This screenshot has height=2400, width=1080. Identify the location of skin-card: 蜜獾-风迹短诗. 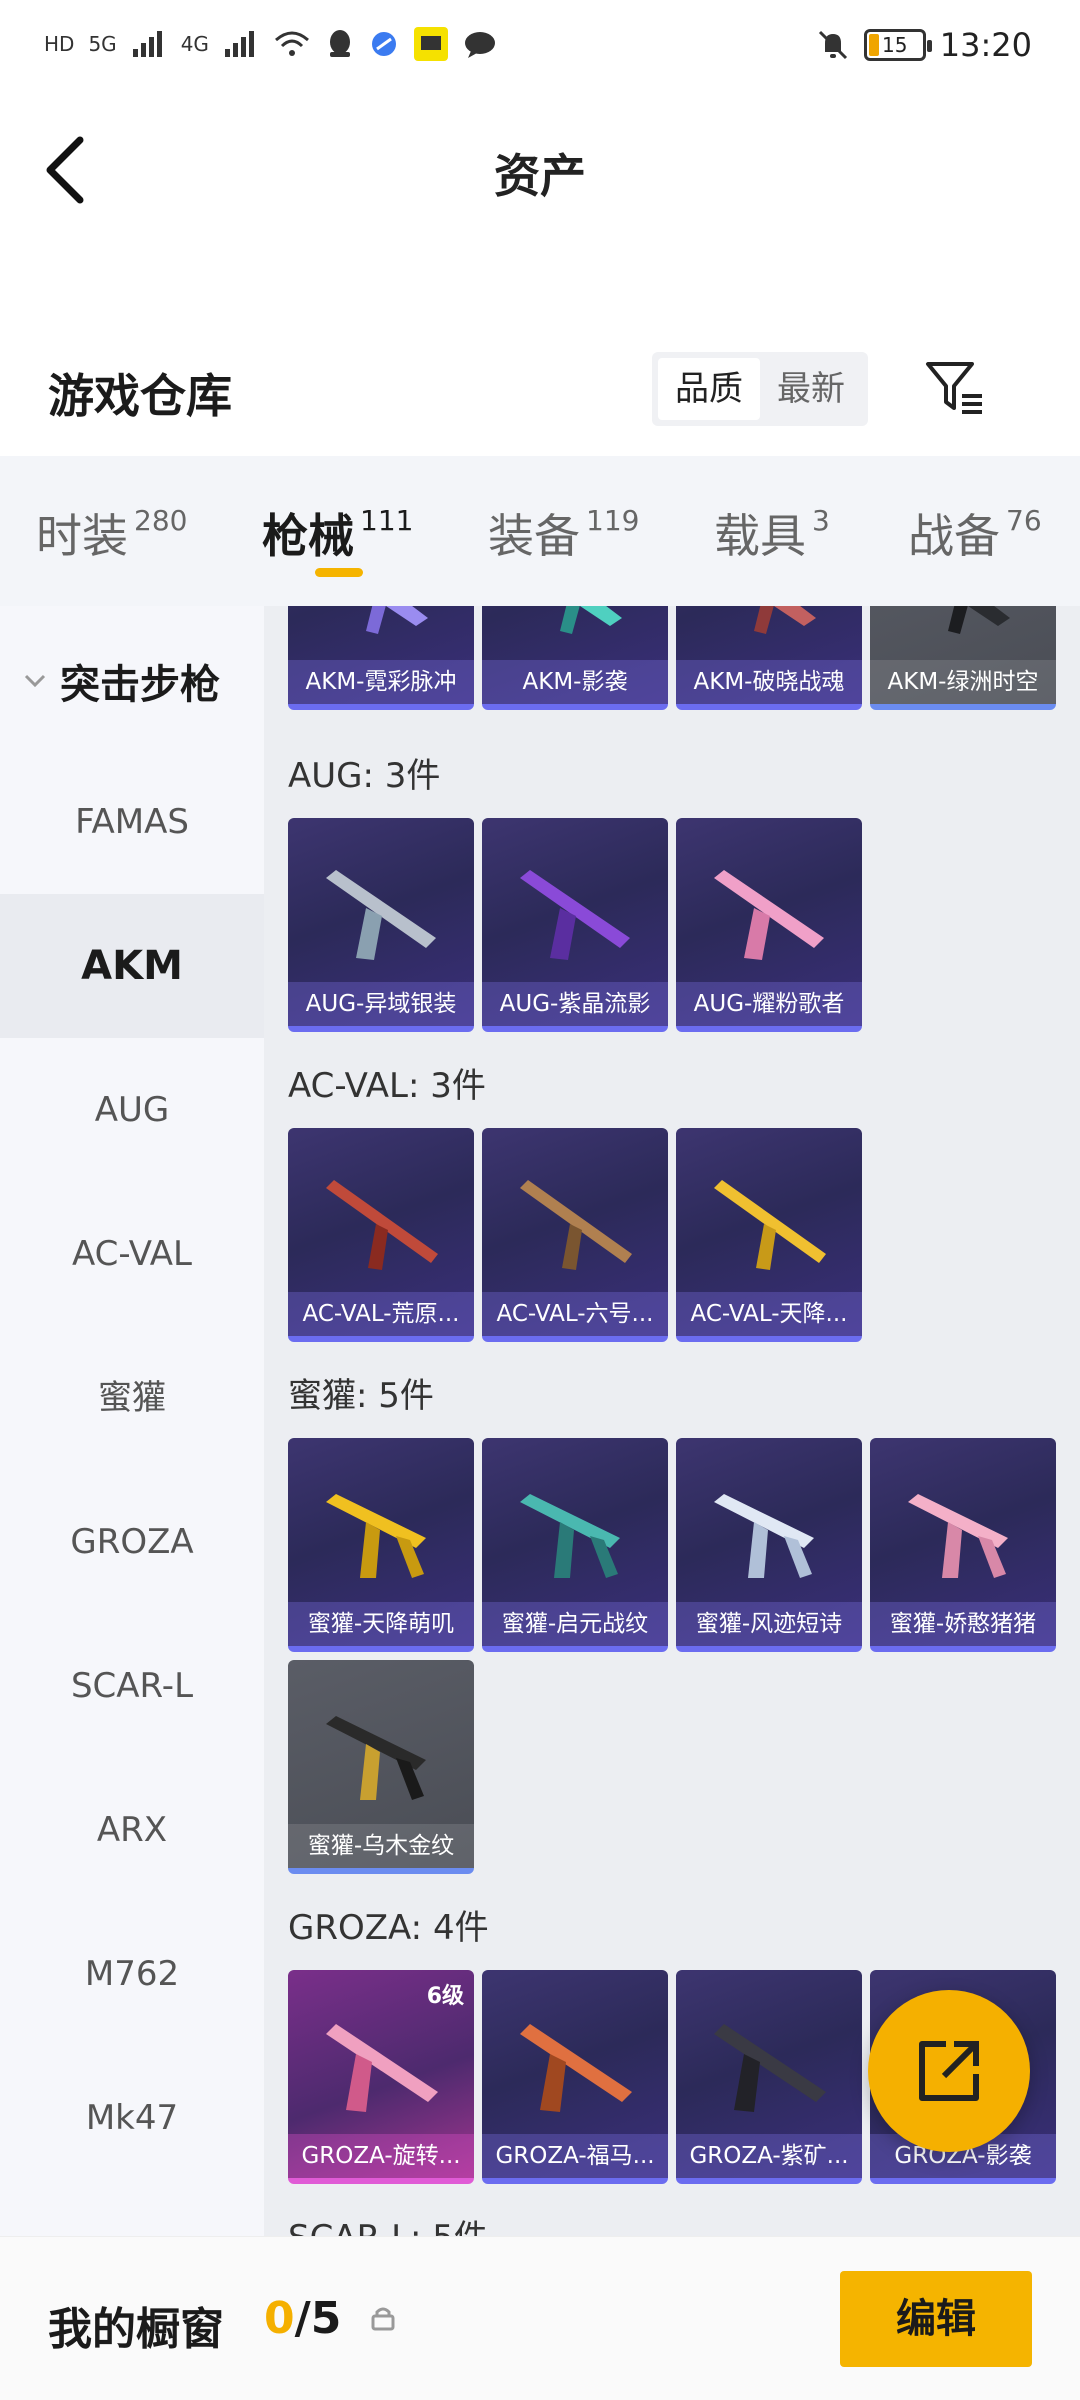
(769, 1545).